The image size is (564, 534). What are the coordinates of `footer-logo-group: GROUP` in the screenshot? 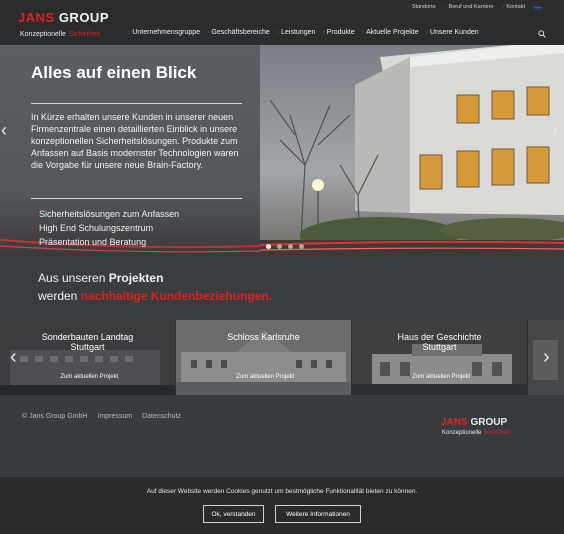 It's located at (489, 422).